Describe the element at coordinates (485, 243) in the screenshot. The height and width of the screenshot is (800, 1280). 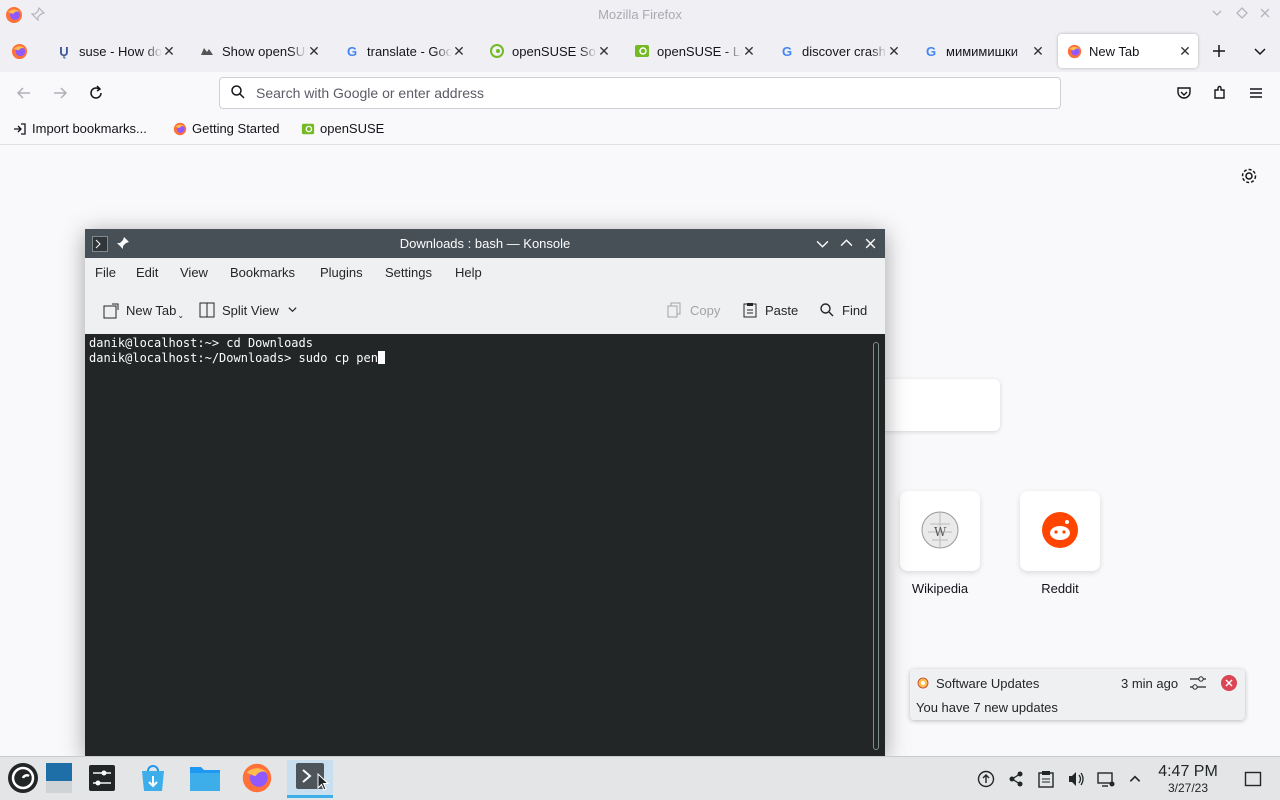
I see `konsole-titlebar: Downloads : bash — Konsole` at that location.